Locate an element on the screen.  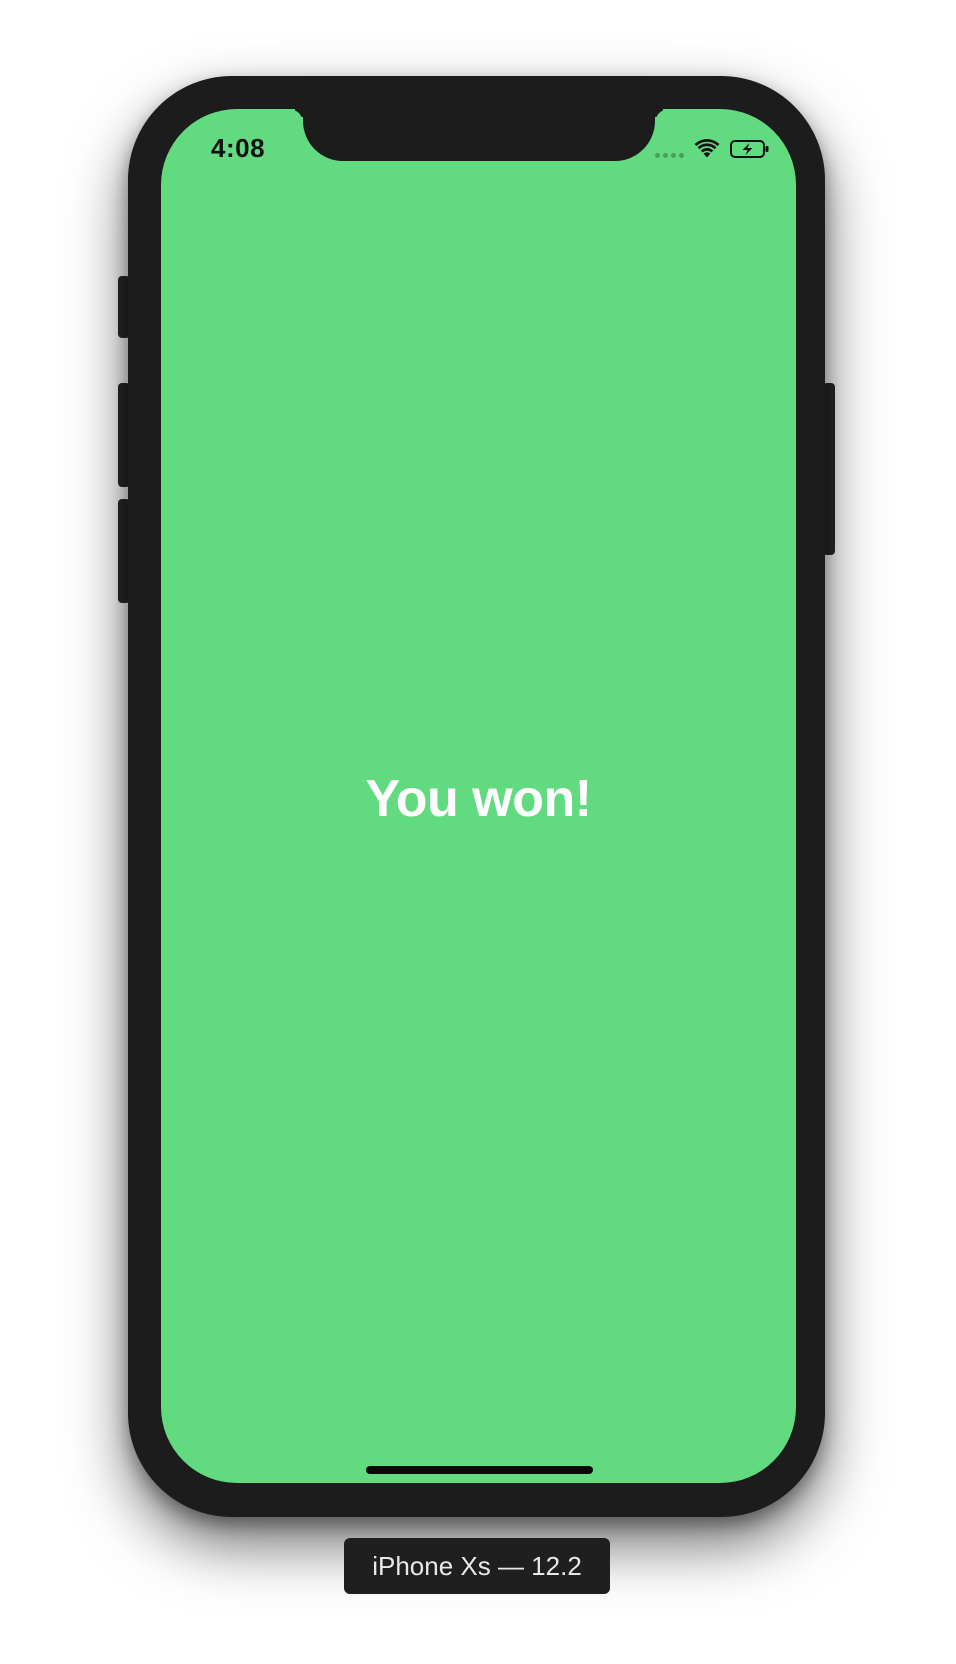
status-time: 4:08 is located at coordinates (238, 148).